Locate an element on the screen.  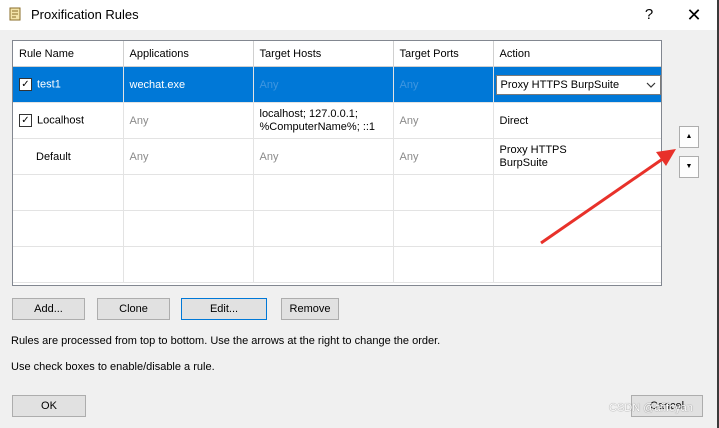
rule-name: Localhost is located at coordinates (61, 120).